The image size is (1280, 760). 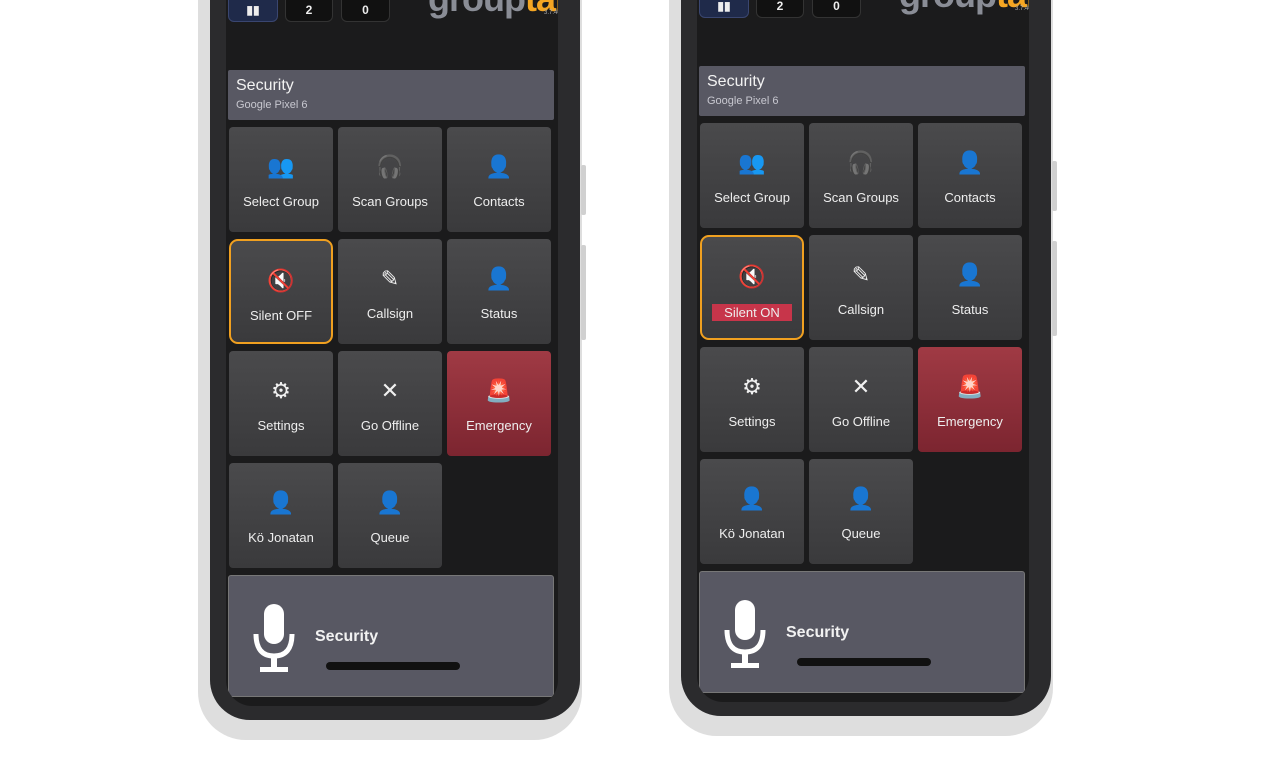 What do you see at coordinates (752, 312) in the screenshot?
I see `tile-label: Silent ON` at bounding box center [752, 312].